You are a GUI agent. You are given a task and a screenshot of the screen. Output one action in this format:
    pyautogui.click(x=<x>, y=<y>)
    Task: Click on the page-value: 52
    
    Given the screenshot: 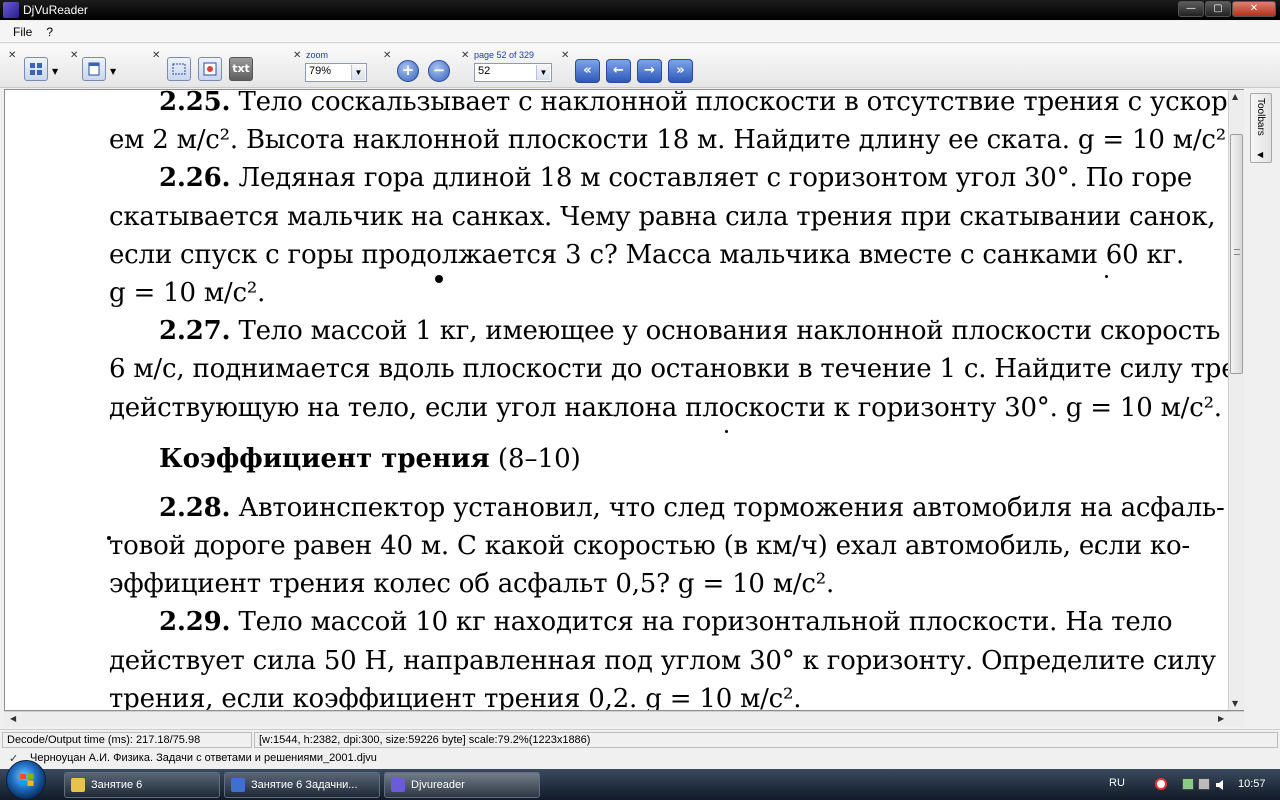 What is the action you would take?
    pyautogui.click(x=484, y=71)
    